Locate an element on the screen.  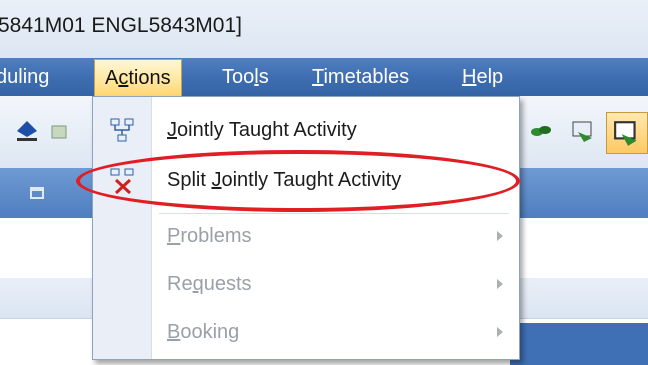
minimize-pane-icon is located at coordinates (37, 193).